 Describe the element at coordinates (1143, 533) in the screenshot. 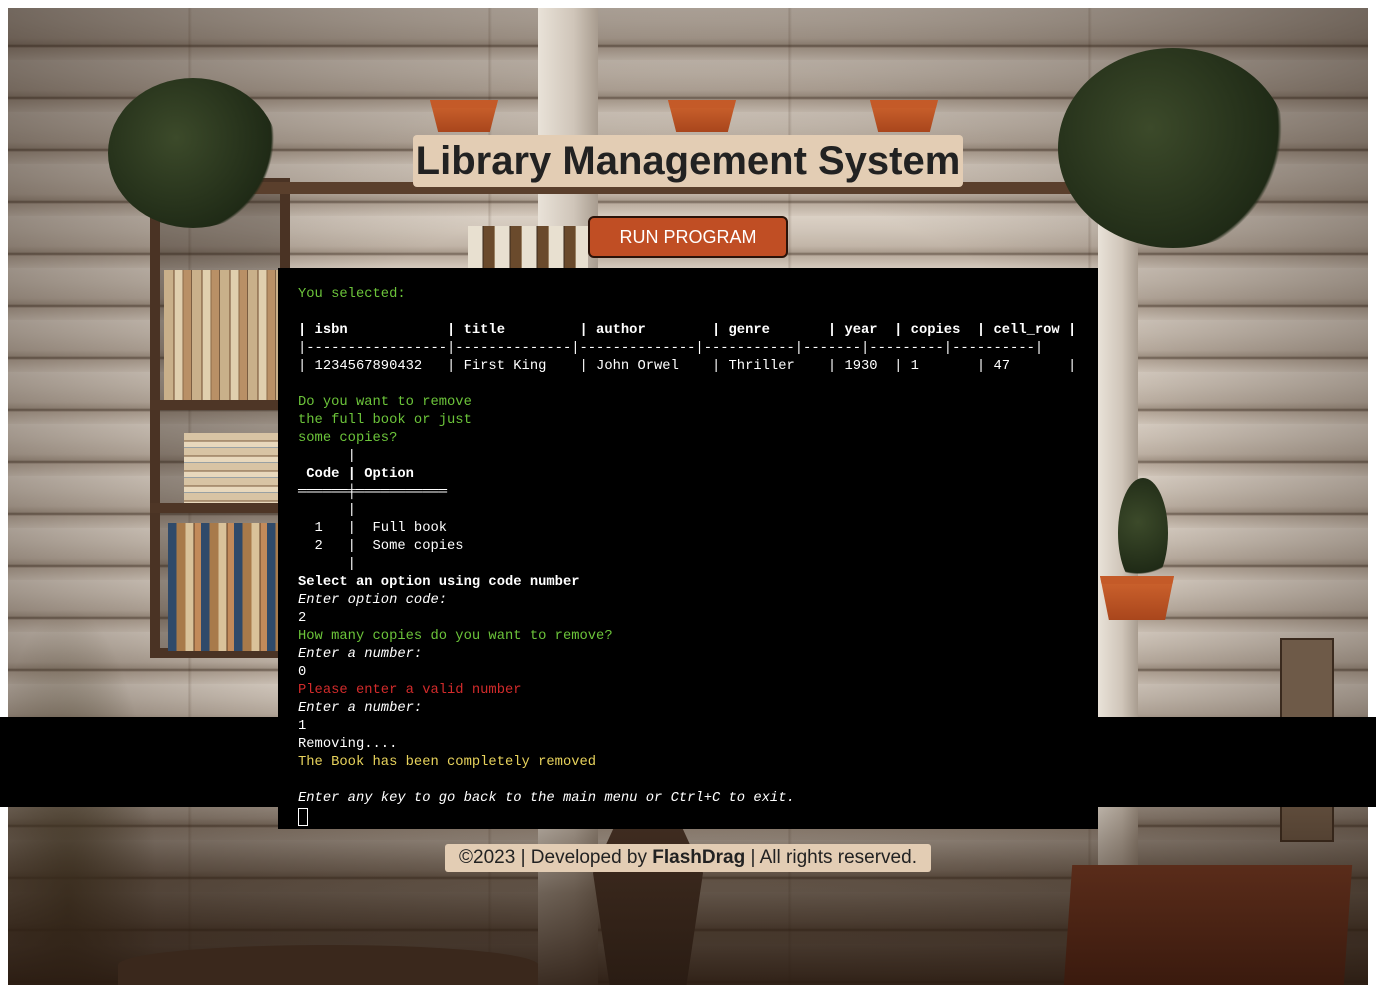

I see `cactus` at that location.